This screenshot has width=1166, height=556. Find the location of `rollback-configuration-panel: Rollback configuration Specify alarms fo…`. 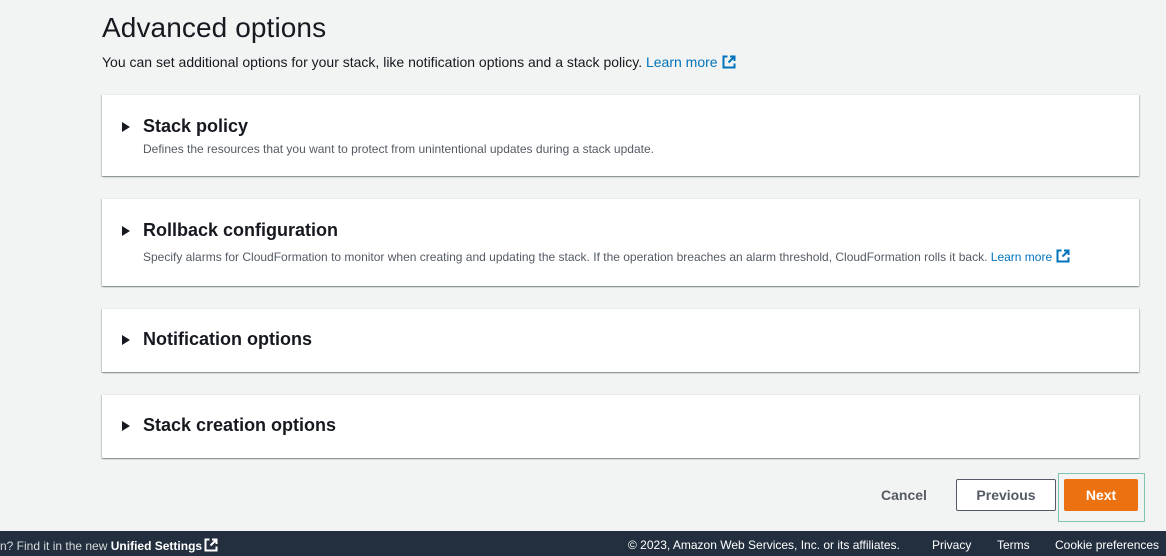

rollback-configuration-panel: Rollback configuration Specify alarms fo… is located at coordinates (620, 242).